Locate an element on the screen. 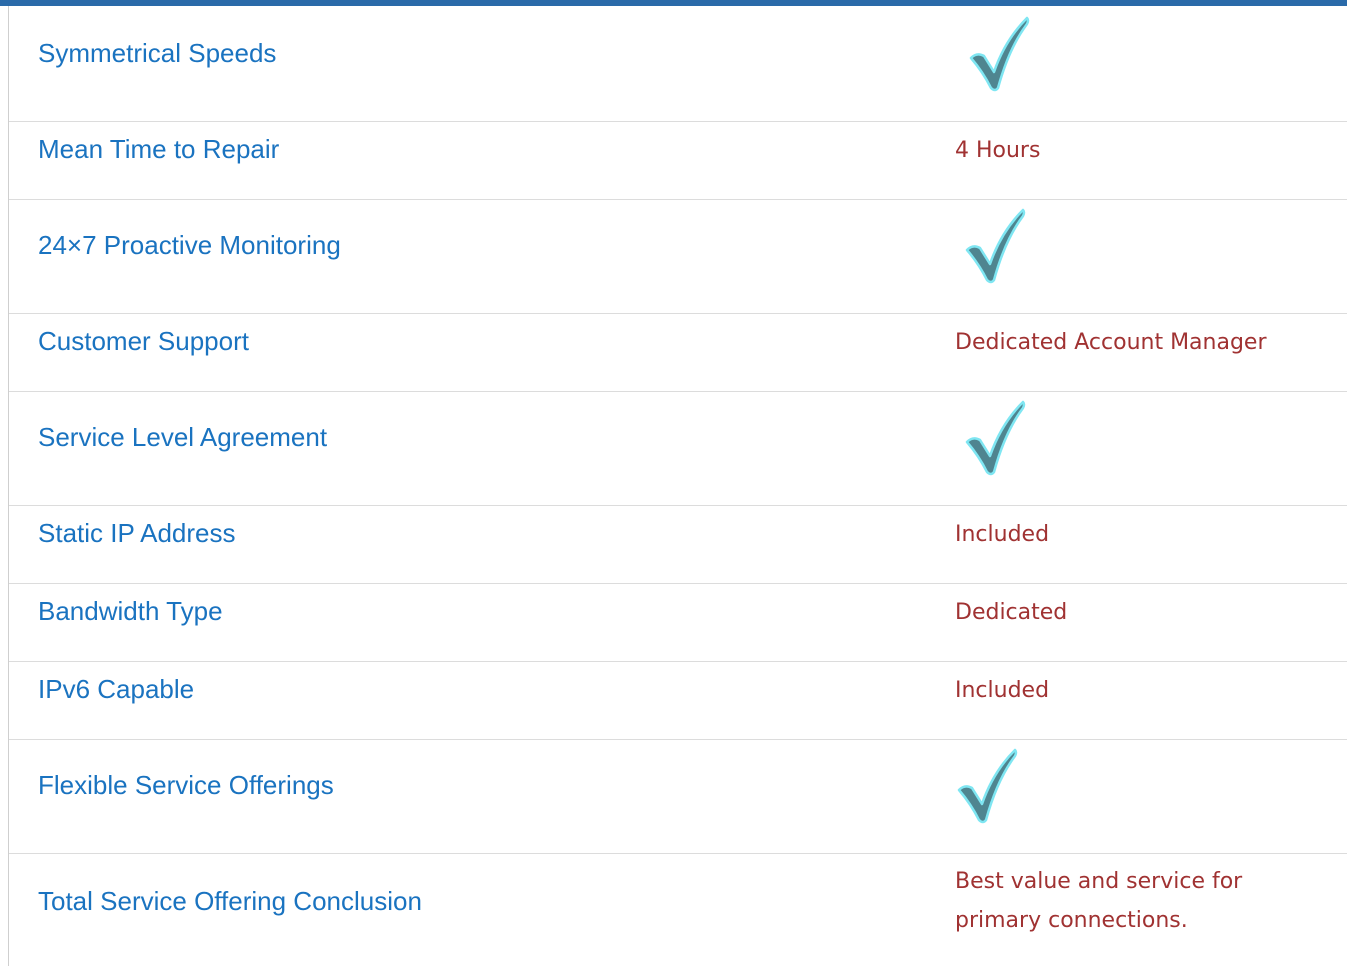  table-row: Service Level Agreement is located at coordinates (678, 449).